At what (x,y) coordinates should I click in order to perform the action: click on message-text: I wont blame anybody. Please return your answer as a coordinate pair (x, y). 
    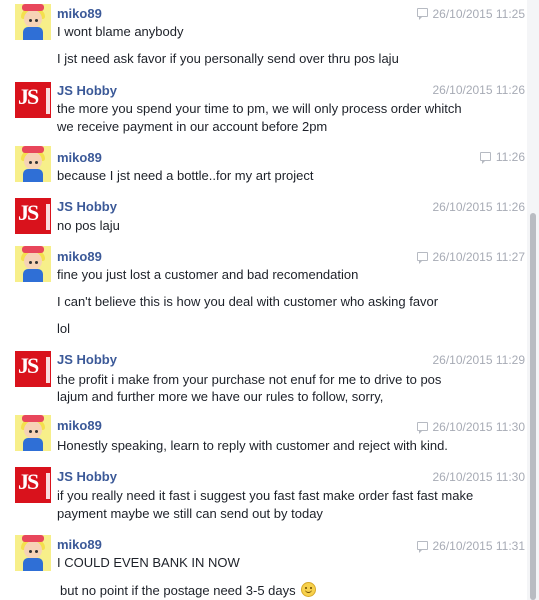
    Looking at the image, I should click on (120, 31).